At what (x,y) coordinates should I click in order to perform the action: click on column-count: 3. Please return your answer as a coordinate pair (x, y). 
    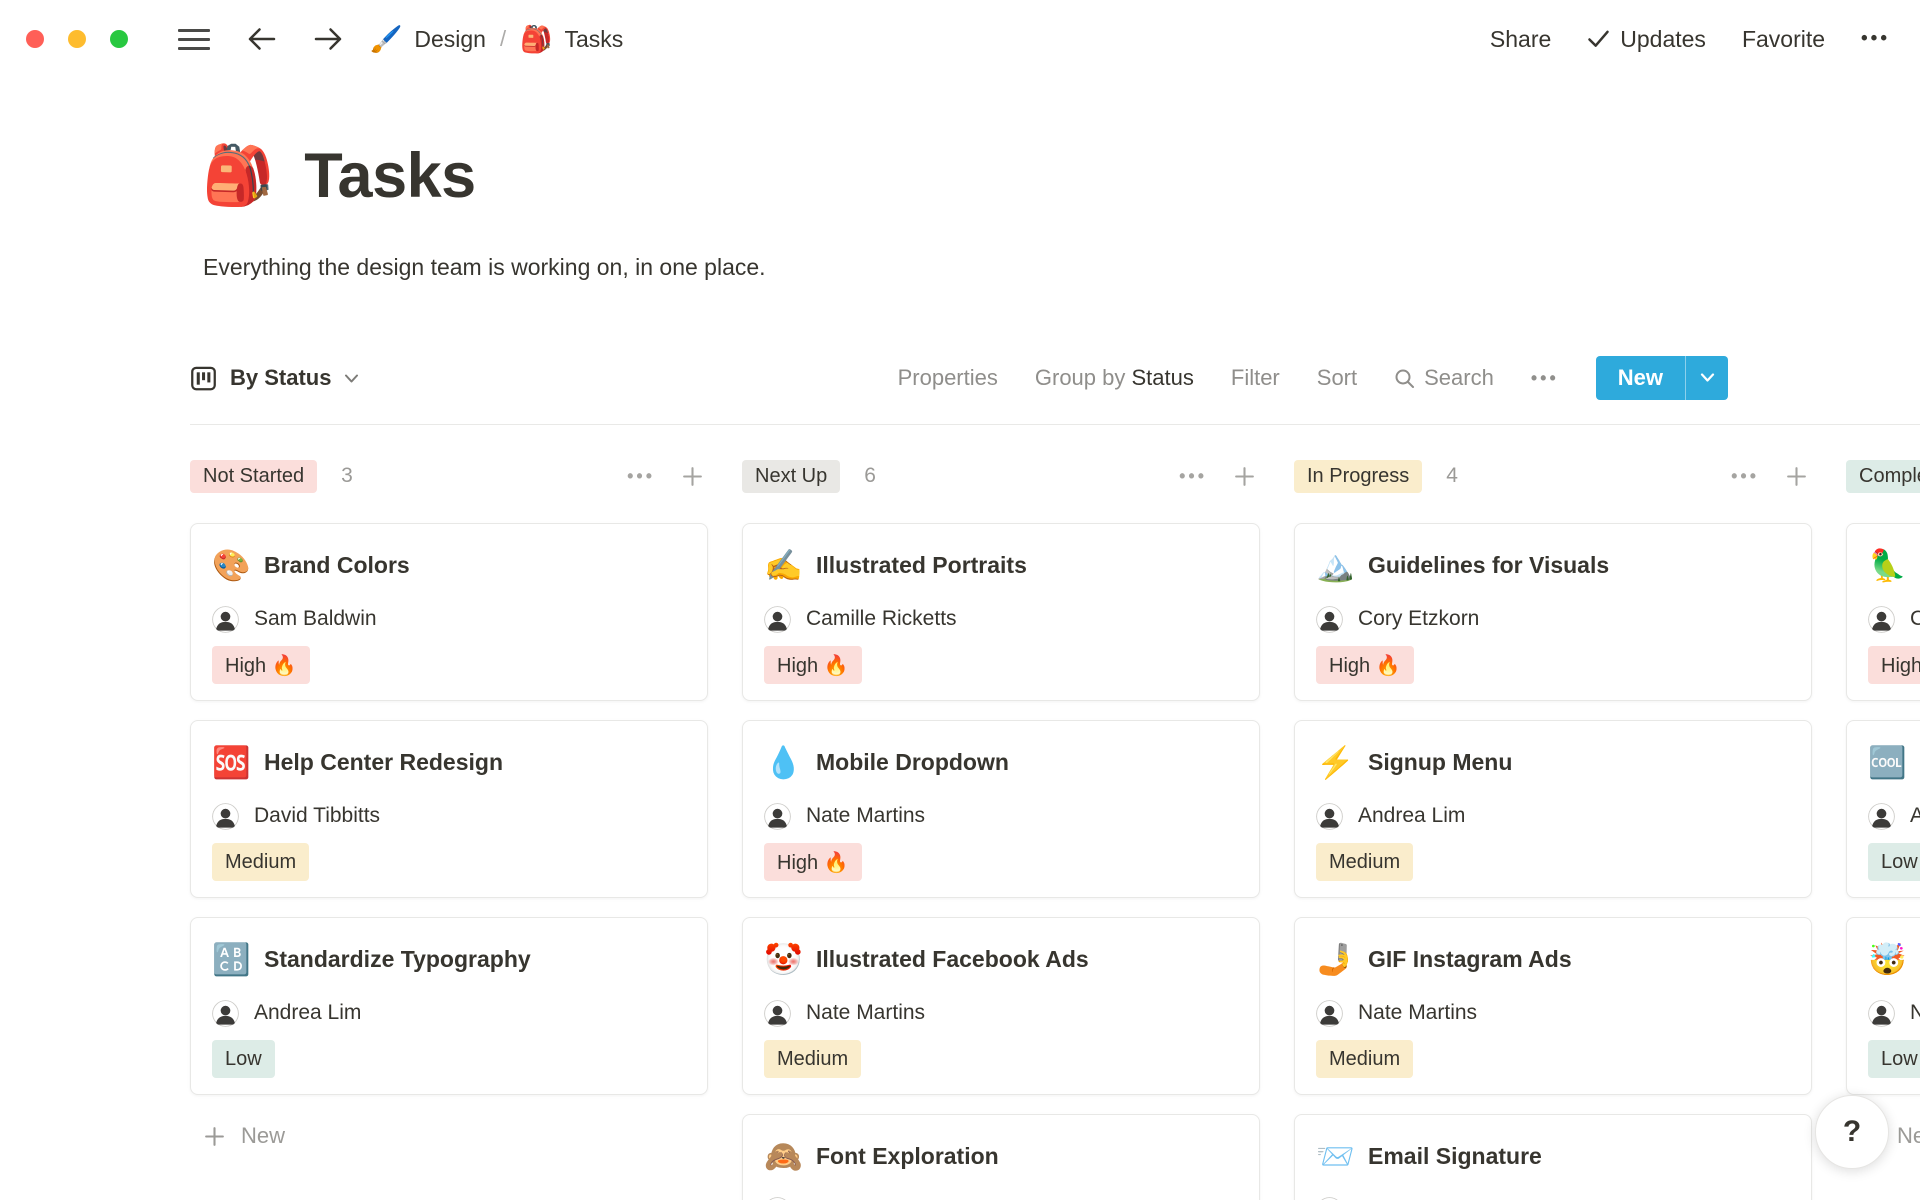
    Looking at the image, I should click on (347, 475).